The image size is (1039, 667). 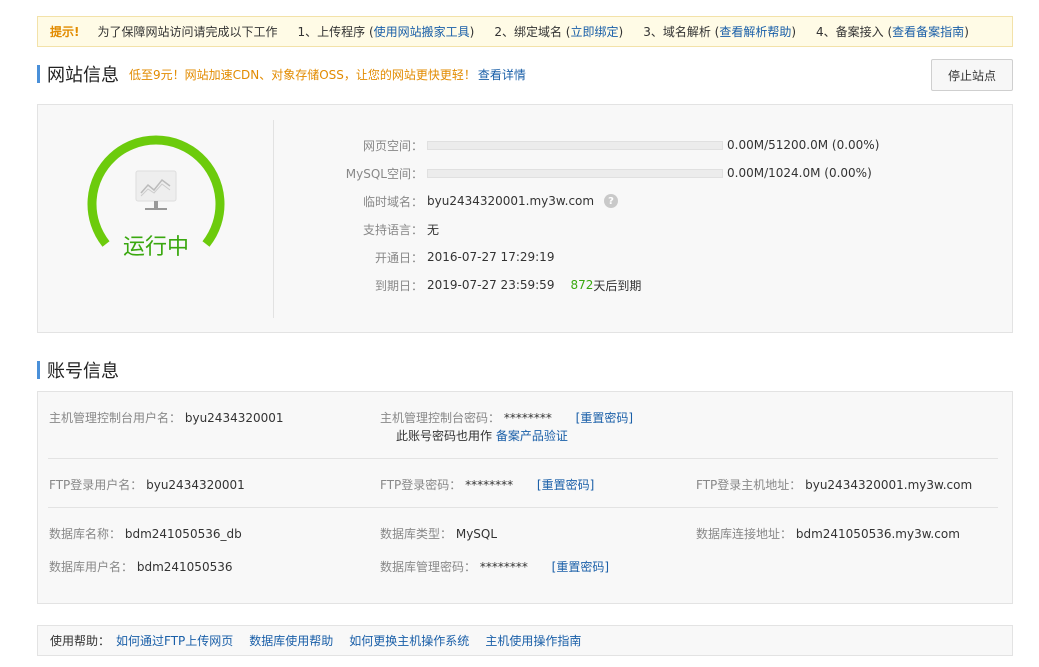 I want to click on web-space-label: 网页空间：, so click(x=392, y=145).